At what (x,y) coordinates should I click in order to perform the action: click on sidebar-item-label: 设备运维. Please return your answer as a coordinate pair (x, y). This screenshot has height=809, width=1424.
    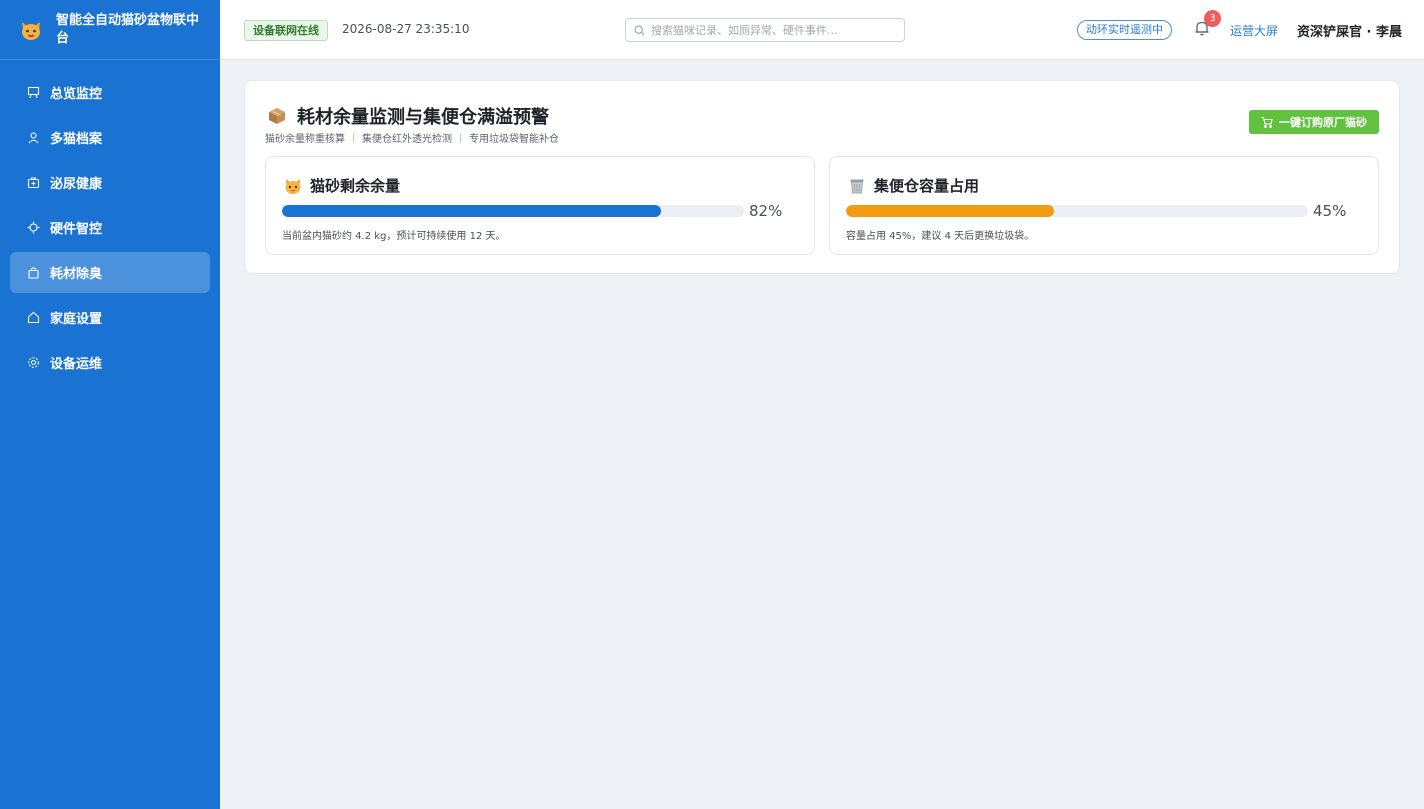
    Looking at the image, I should click on (76, 364).